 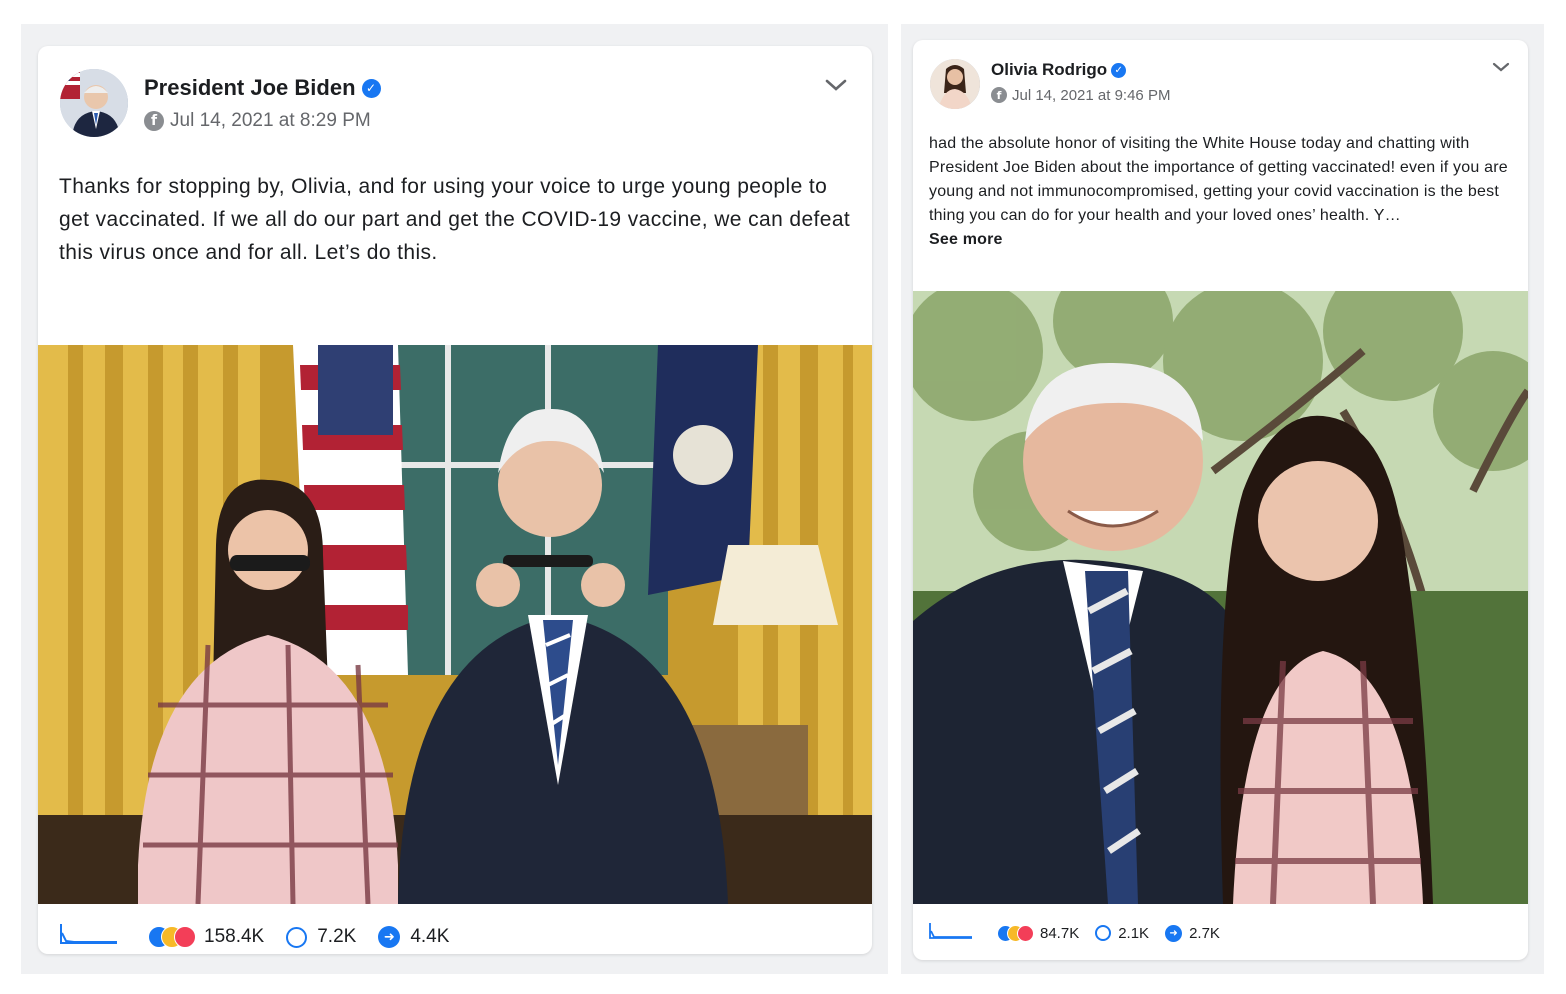 I want to click on author-row: President Joe Biden ✓, so click(x=262, y=88).